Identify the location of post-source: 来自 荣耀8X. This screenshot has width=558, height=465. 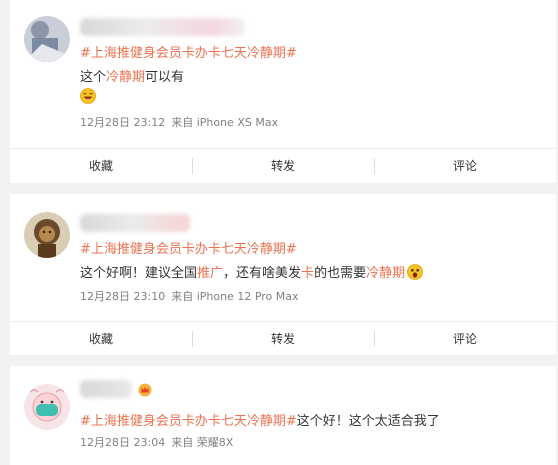
(202, 442).